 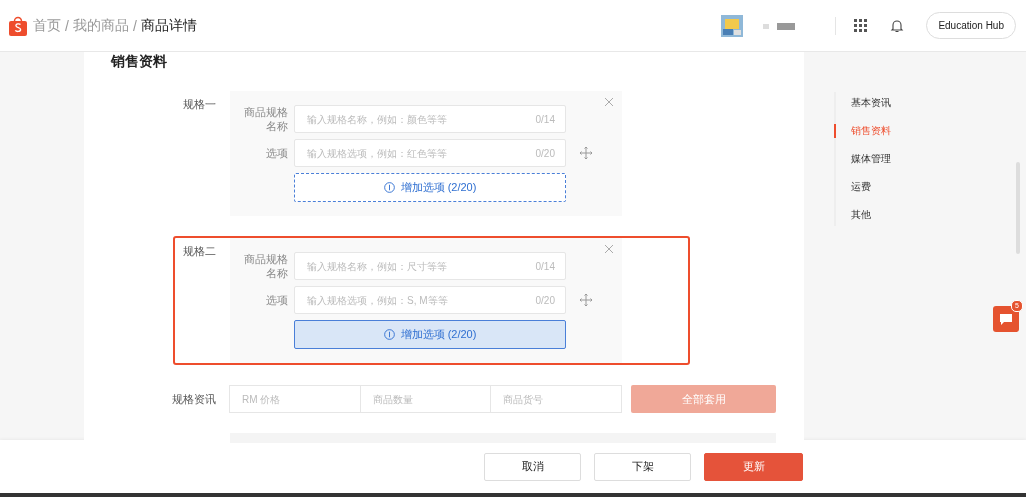 I want to click on spec-info-label: 规格资讯, so click(x=194, y=399).